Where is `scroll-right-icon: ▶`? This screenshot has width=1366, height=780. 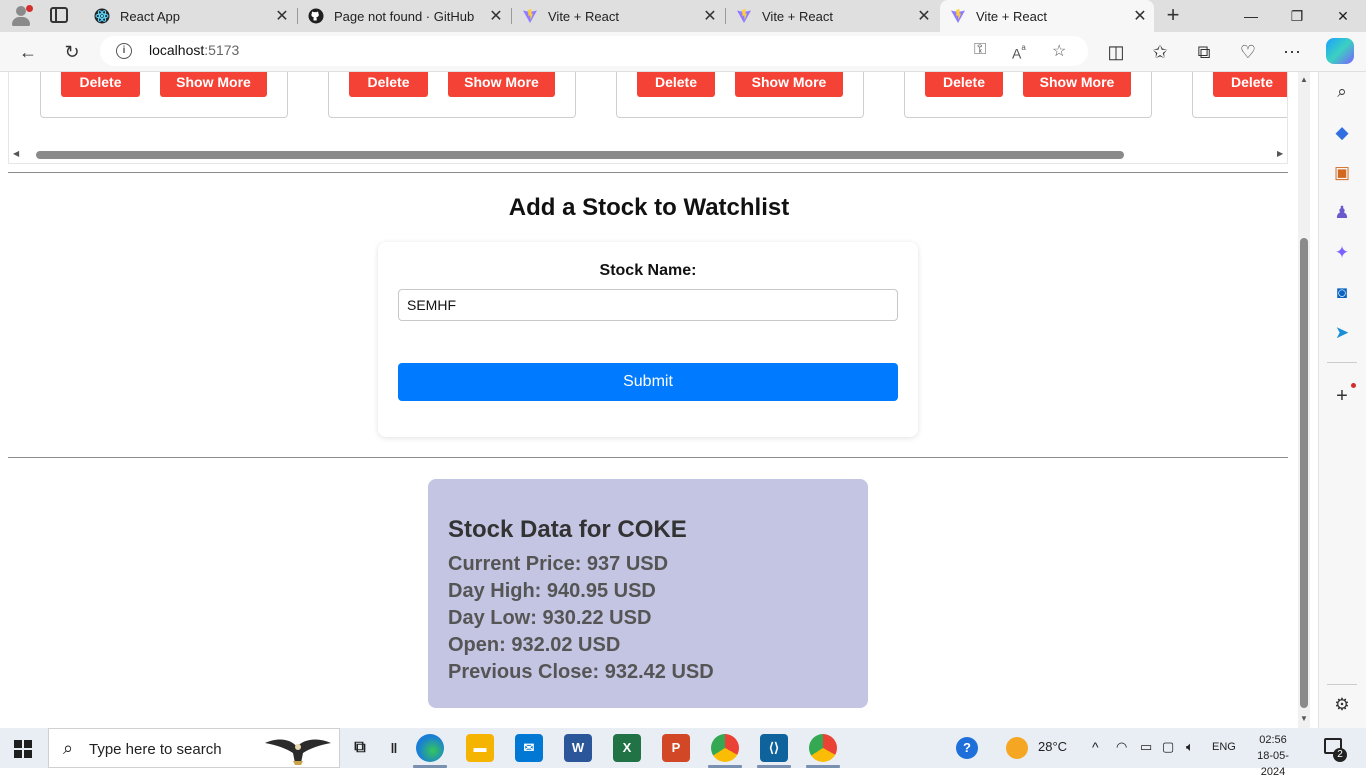 scroll-right-icon: ▶ is located at coordinates (1280, 153).